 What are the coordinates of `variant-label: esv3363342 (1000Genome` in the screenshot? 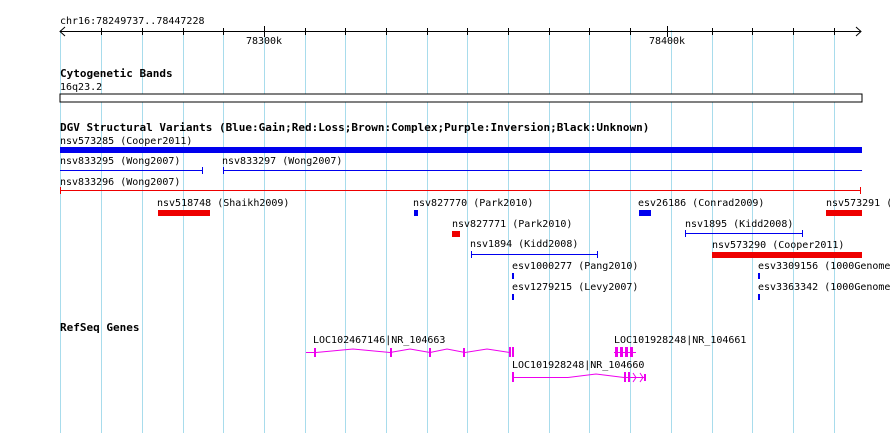 It's located at (824, 287).